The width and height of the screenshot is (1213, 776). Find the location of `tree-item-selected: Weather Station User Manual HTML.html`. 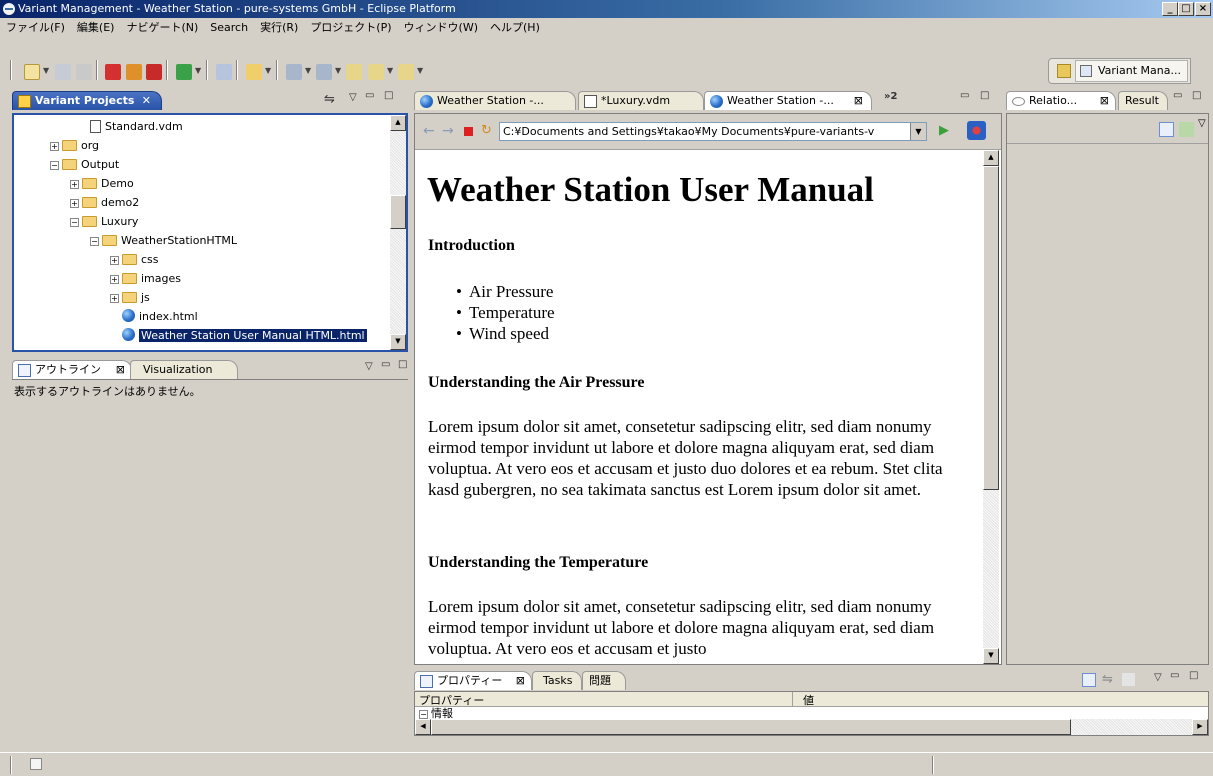

tree-item-selected: Weather Station User Manual HTML.html is located at coordinates (244, 335).